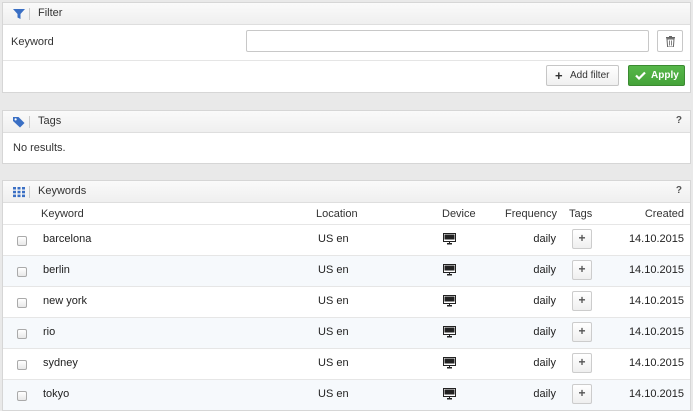 The height and width of the screenshot is (411, 693). Describe the element at coordinates (50, 121) in the screenshot. I see `tags-panel-title: Tags` at that location.